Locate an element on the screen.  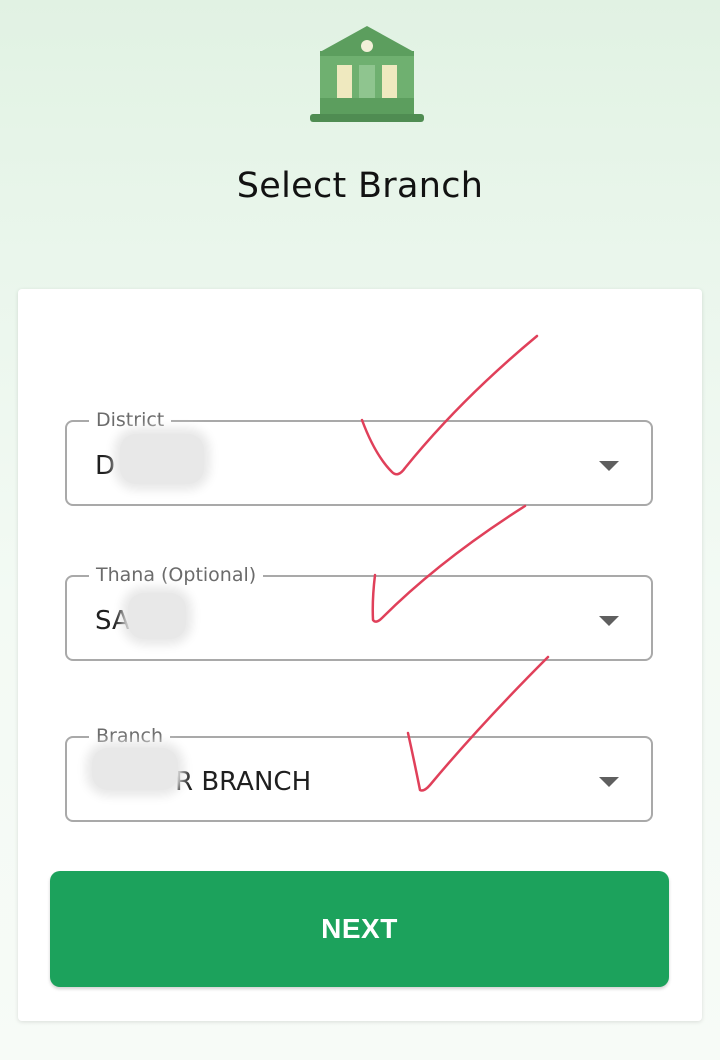
thana-value: SA is located at coordinates (112, 621).